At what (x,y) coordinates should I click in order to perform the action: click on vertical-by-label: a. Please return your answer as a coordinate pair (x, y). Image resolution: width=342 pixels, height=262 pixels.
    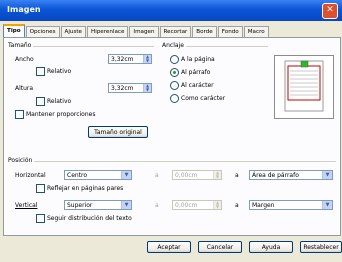
    Looking at the image, I should click on (157, 205).